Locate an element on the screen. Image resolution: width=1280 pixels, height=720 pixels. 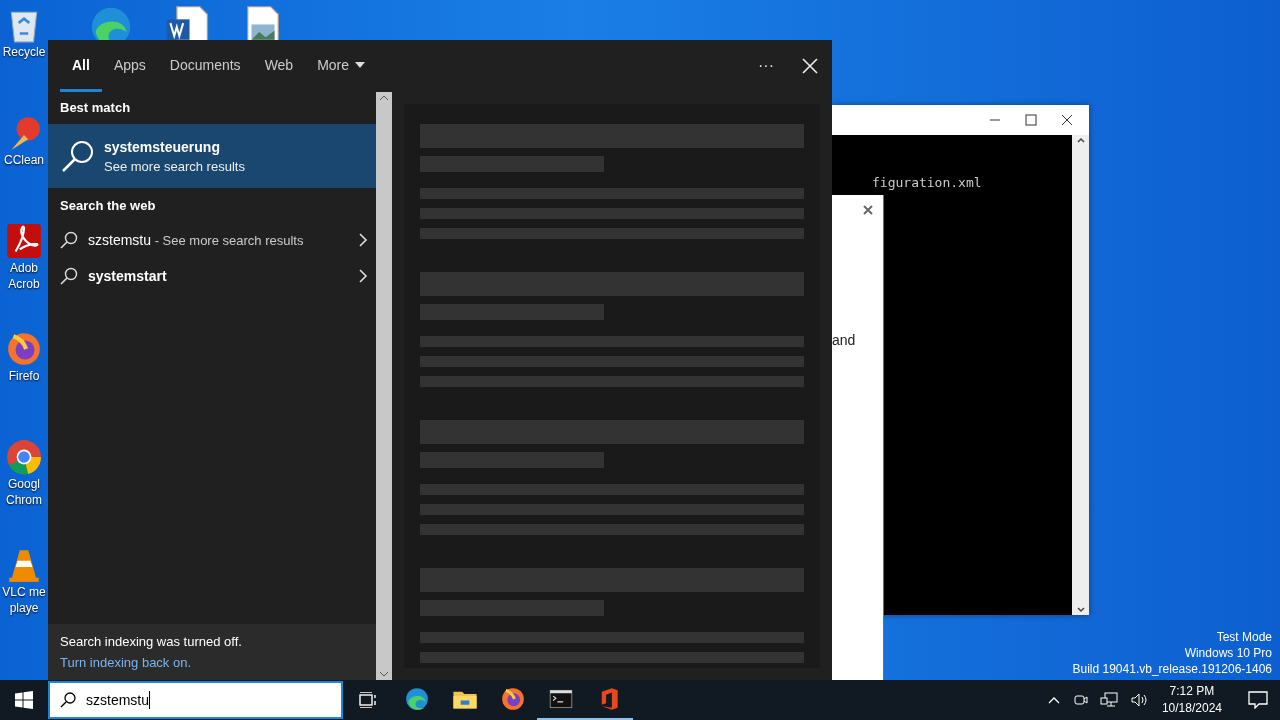
result-title: systemsteuerung is located at coordinates (162, 146).